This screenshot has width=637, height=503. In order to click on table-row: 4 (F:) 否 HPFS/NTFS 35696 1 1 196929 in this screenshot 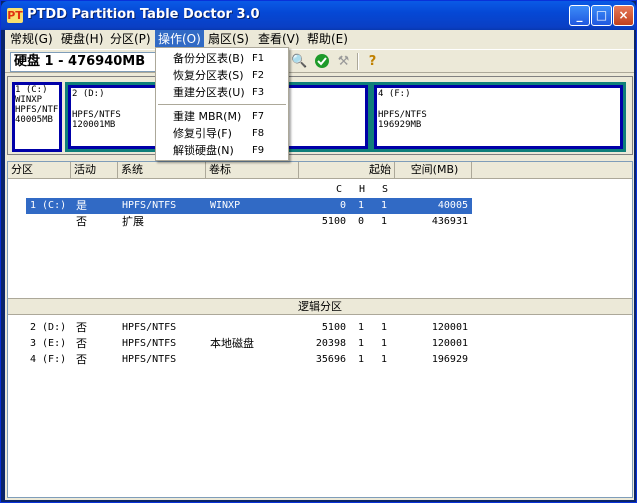, I will do `click(249, 360)`.